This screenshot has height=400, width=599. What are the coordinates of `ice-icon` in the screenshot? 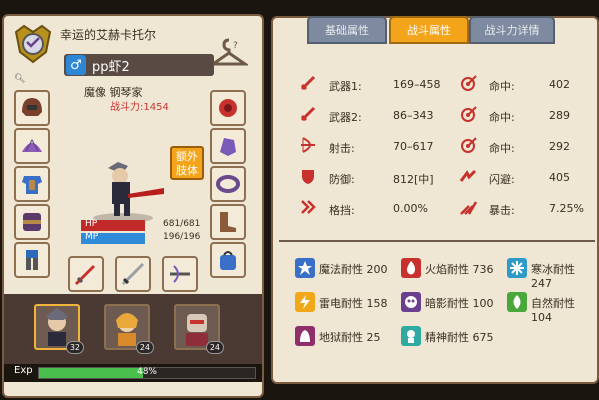 It's located at (517, 268).